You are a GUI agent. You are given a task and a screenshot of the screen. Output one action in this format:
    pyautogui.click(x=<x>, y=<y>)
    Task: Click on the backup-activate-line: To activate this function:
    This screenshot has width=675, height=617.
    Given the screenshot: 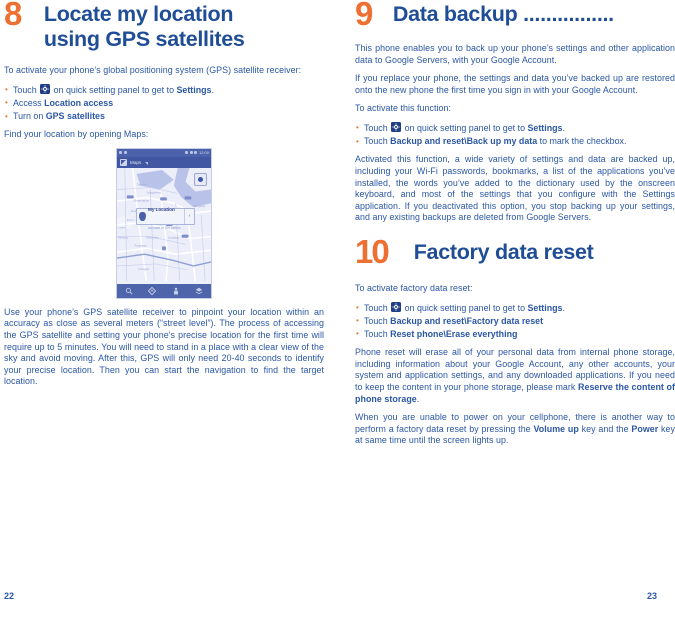 What is the action you would take?
    pyautogui.click(x=403, y=108)
    